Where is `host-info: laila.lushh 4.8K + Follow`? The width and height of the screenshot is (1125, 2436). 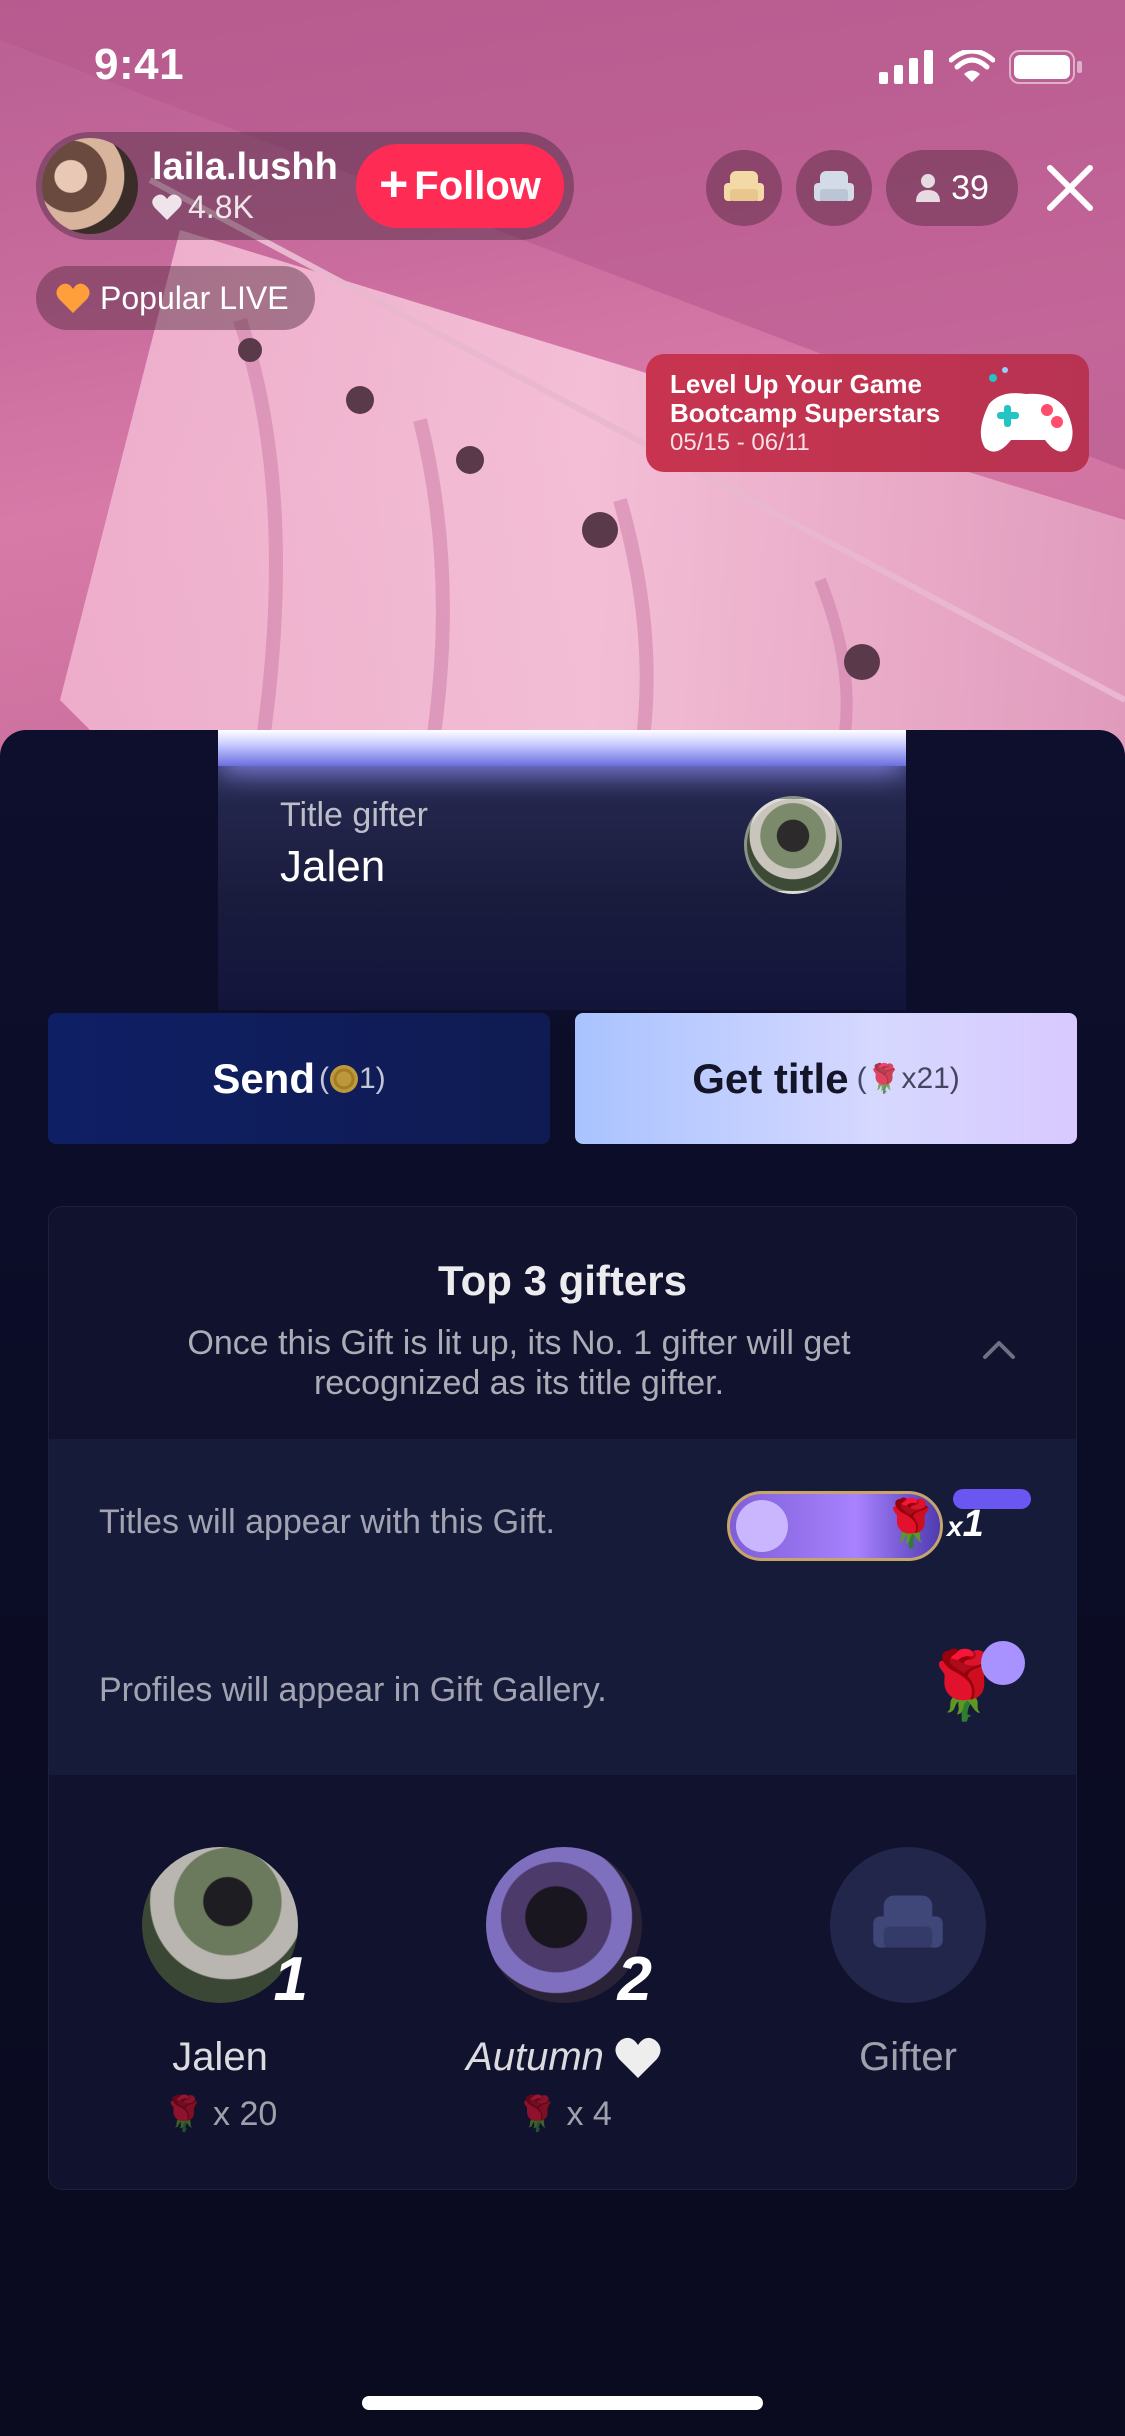
host-info: laila.lushh 4.8K + Follow is located at coordinates (305, 186).